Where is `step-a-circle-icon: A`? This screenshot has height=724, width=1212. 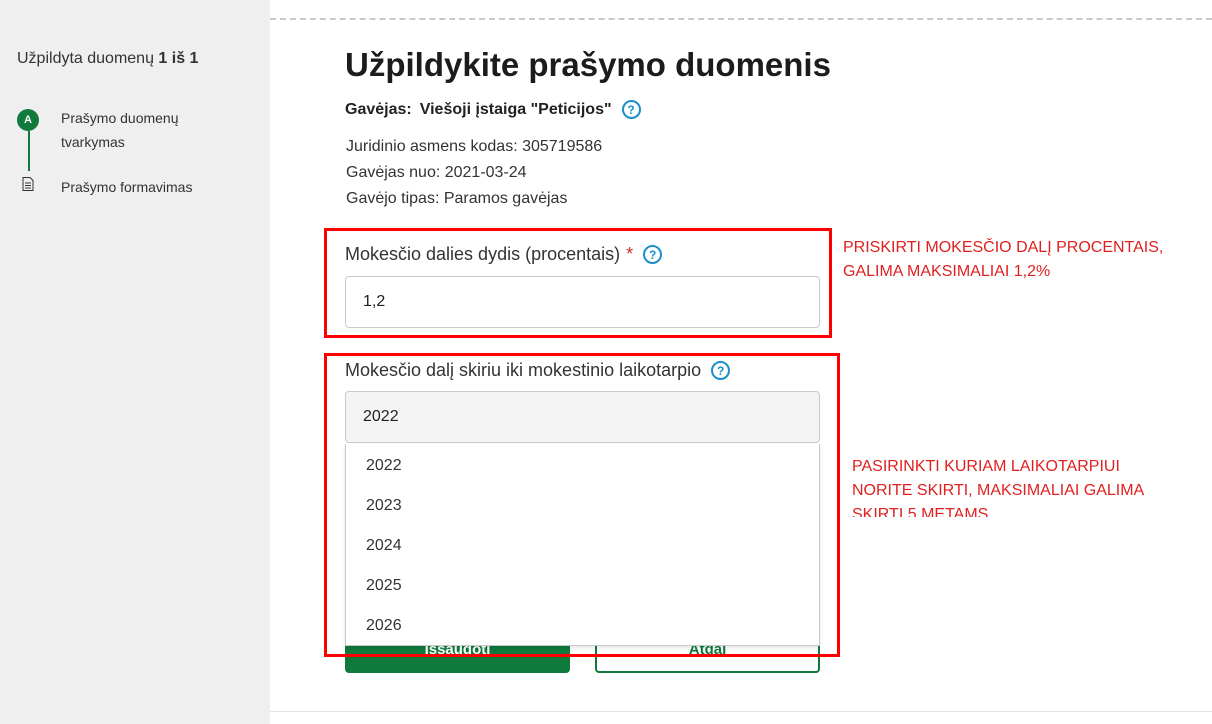
step-a-circle-icon: A is located at coordinates (28, 120).